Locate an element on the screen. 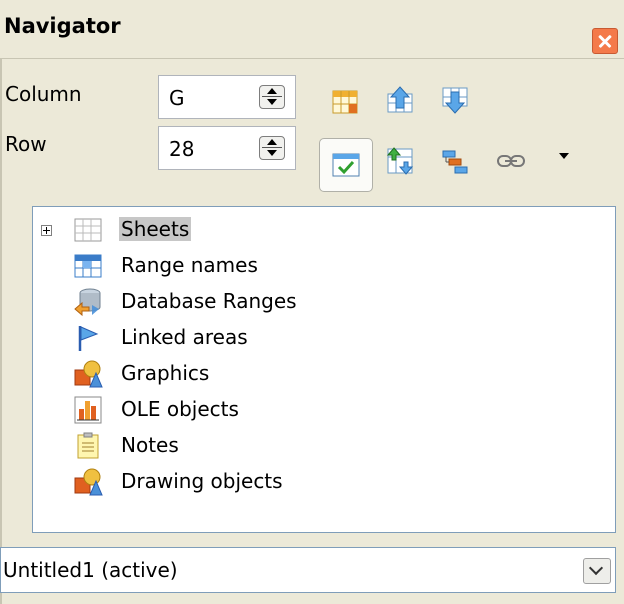 The width and height of the screenshot is (624, 604). drag-mode-dropdown-icon is located at coordinates (564, 156).